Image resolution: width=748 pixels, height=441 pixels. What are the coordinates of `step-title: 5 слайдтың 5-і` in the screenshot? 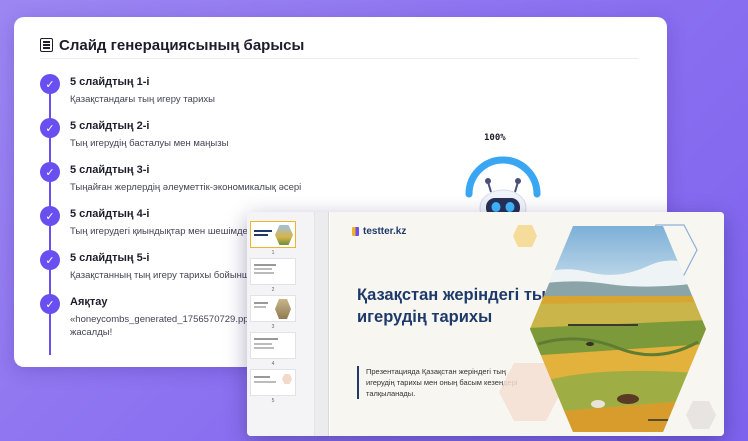 It's located at (110, 258).